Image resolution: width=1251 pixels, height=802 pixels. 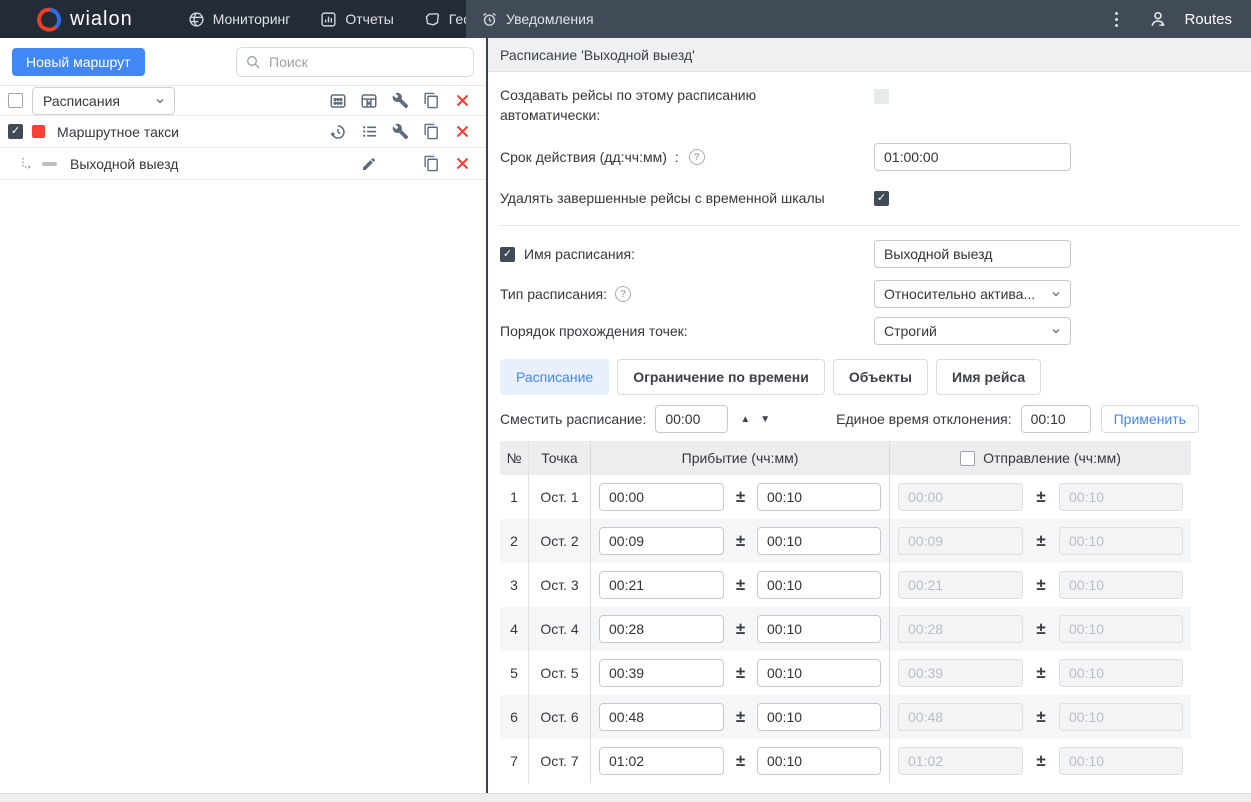 What do you see at coordinates (968, 458) in the screenshot?
I see `departure-enable-checkbox` at bounding box center [968, 458].